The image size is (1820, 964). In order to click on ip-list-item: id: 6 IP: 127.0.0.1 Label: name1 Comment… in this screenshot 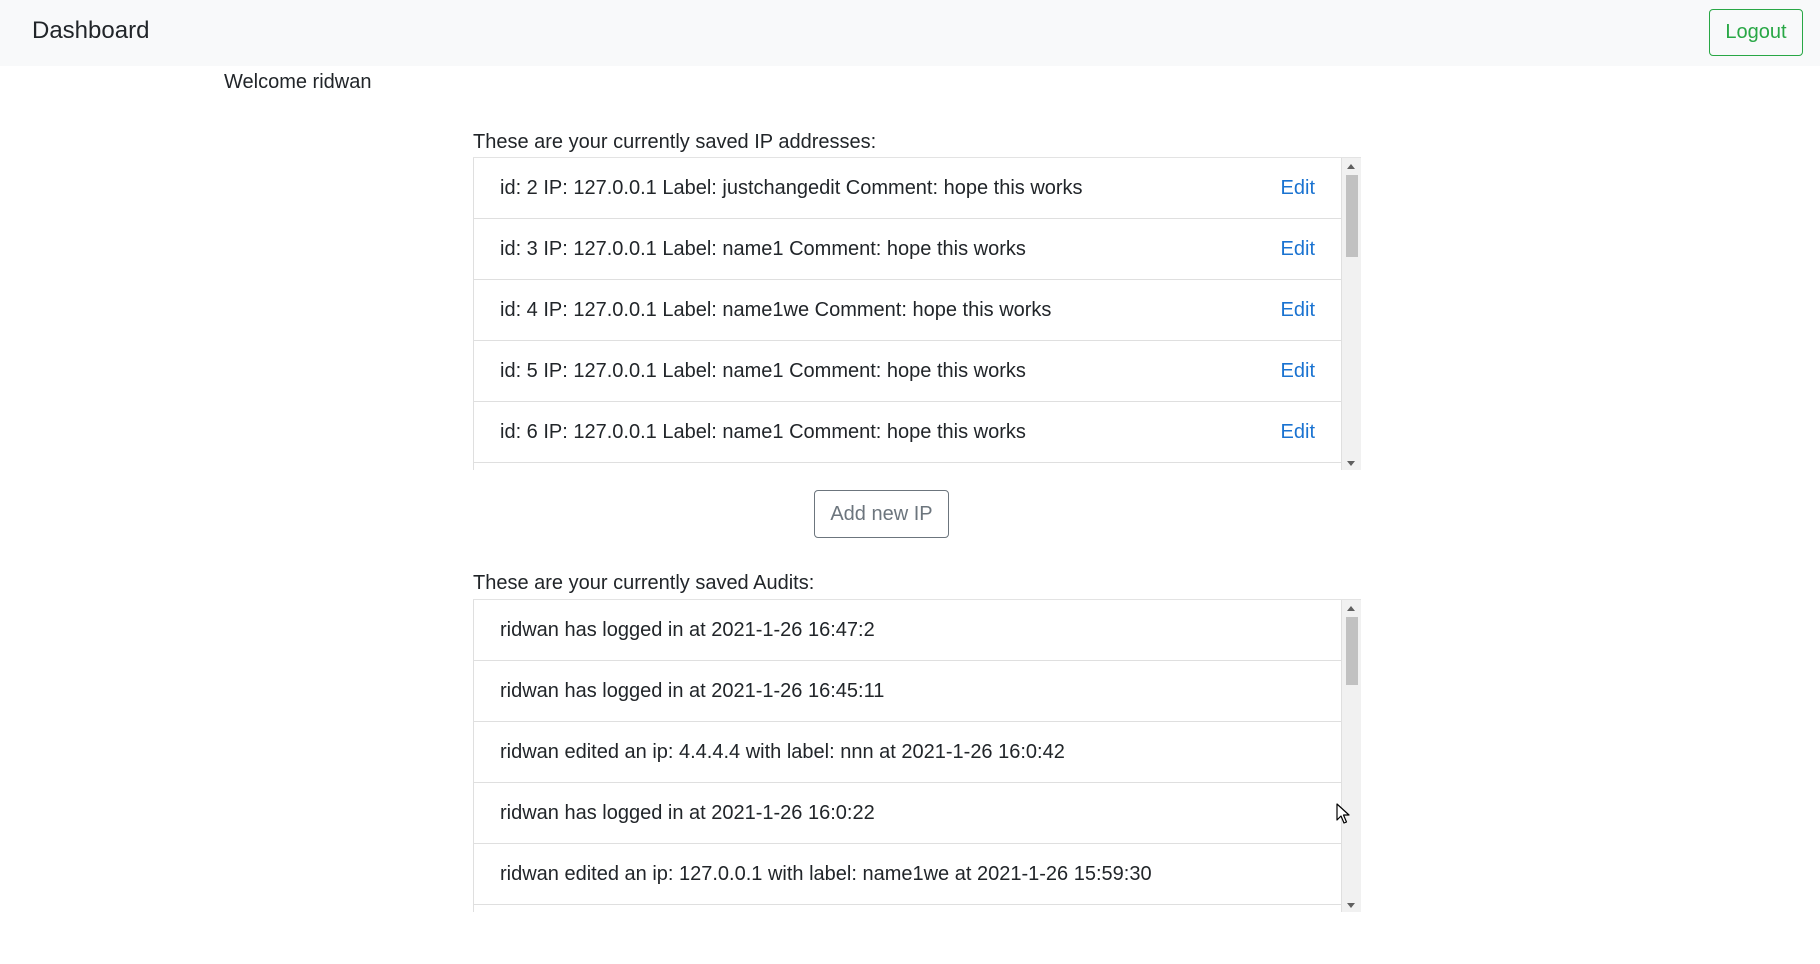, I will do `click(907, 432)`.